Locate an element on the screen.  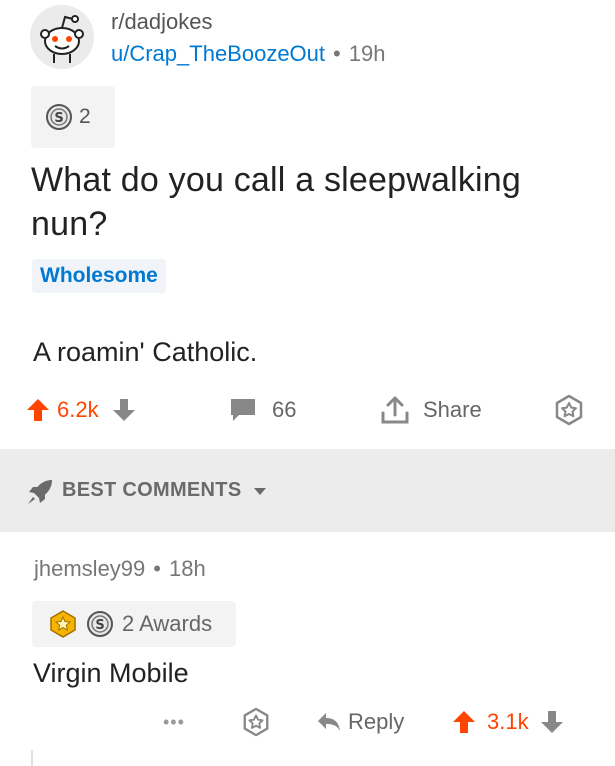
comment-give-award-button is located at coordinates (256, 722).